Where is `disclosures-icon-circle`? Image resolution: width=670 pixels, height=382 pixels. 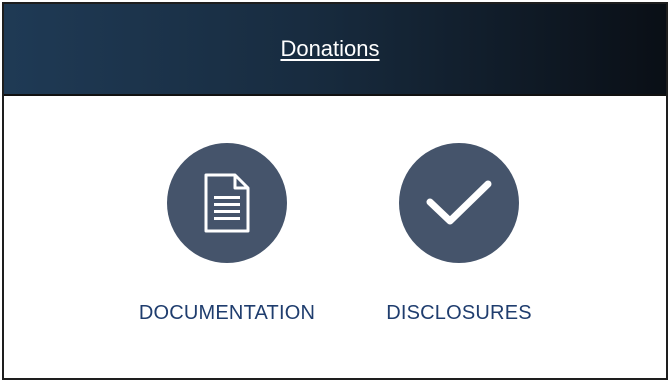 disclosures-icon-circle is located at coordinates (459, 203).